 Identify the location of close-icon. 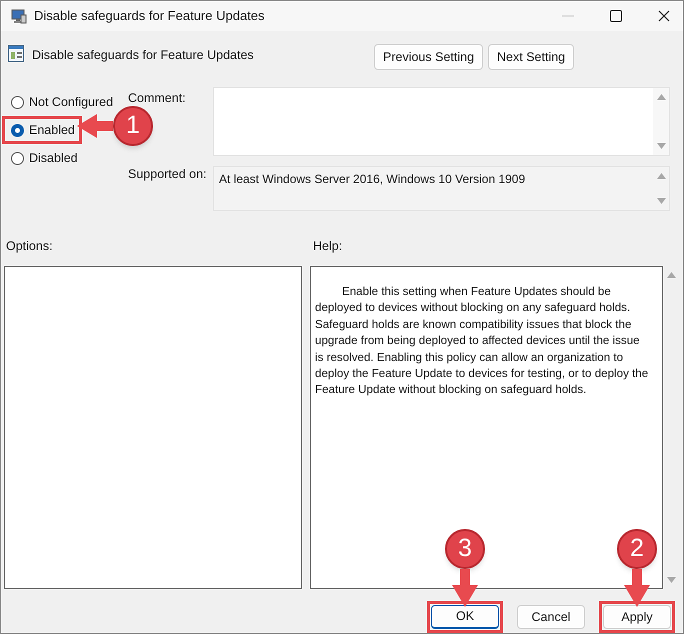
(664, 16).